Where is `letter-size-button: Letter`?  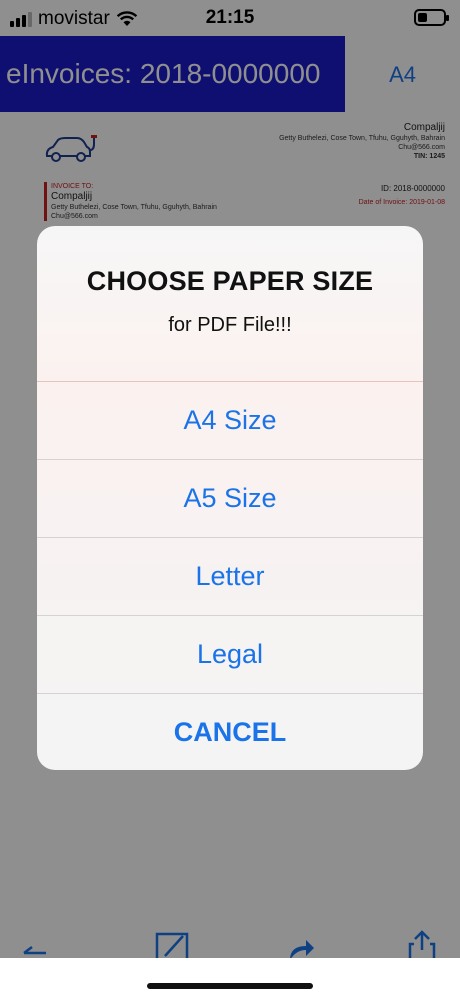 letter-size-button: Letter is located at coordinates (230, 576).